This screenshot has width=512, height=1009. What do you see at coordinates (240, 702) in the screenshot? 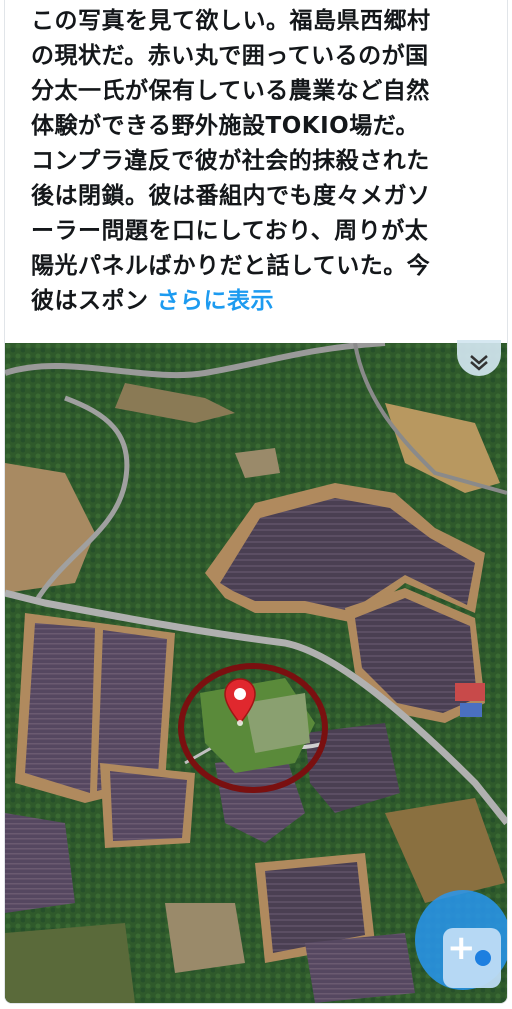
I see `map-pin-icon` at bounding box center [240, 702].